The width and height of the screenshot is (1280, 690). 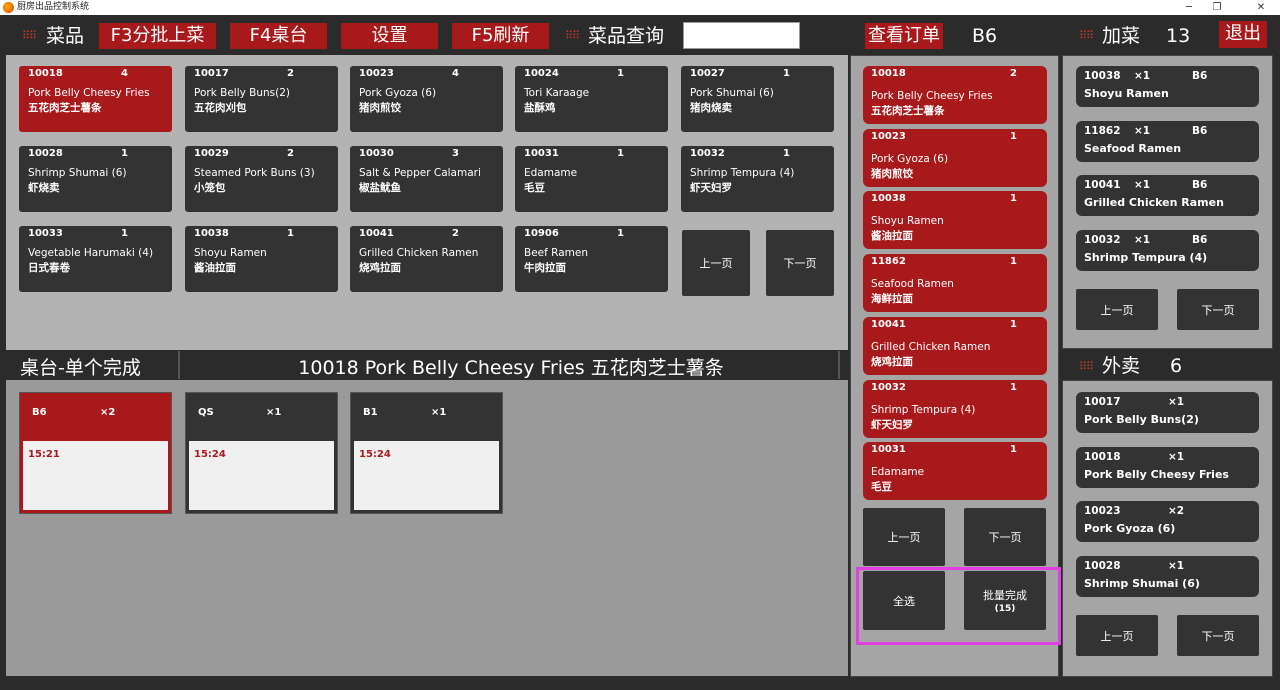 What do you see at coordinates (1005, 595) in the screenshot?
I see `batch-complete-label: 批量完成` at bounding box center [1005, 595].